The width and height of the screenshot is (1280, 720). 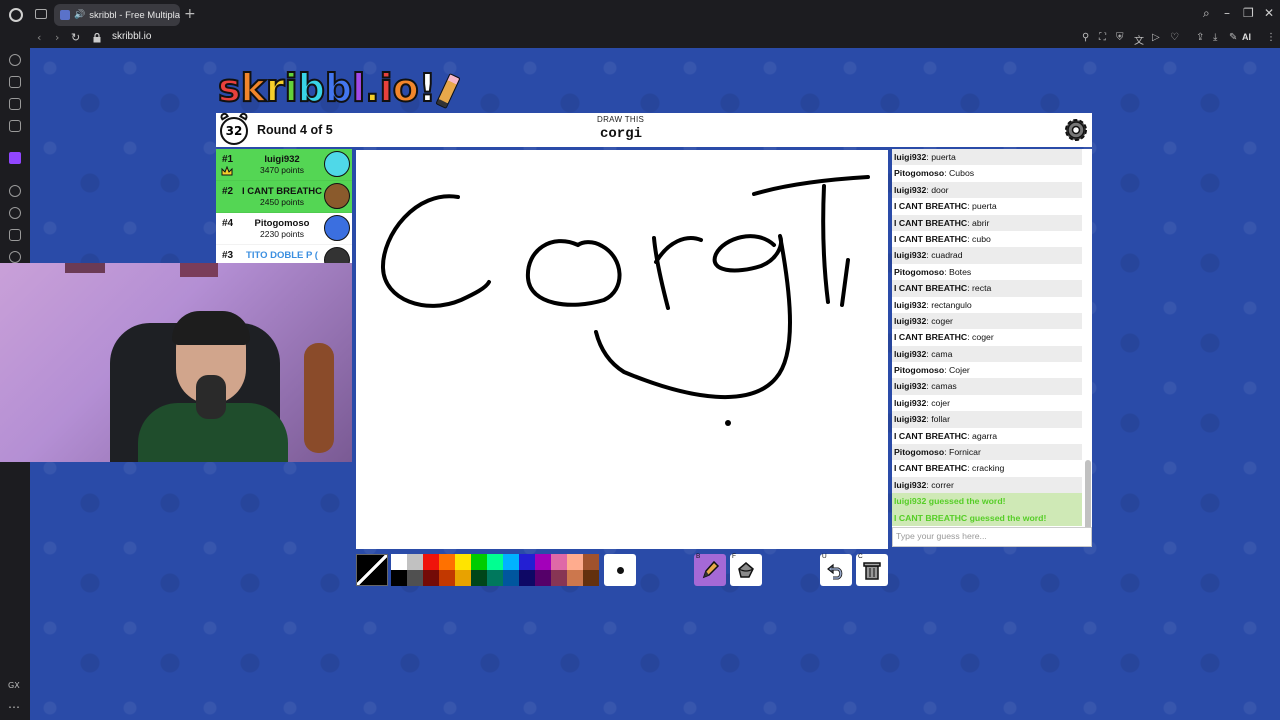 I want to click on search-tabs-icon: ⌕, so click(x=1206, y=13).